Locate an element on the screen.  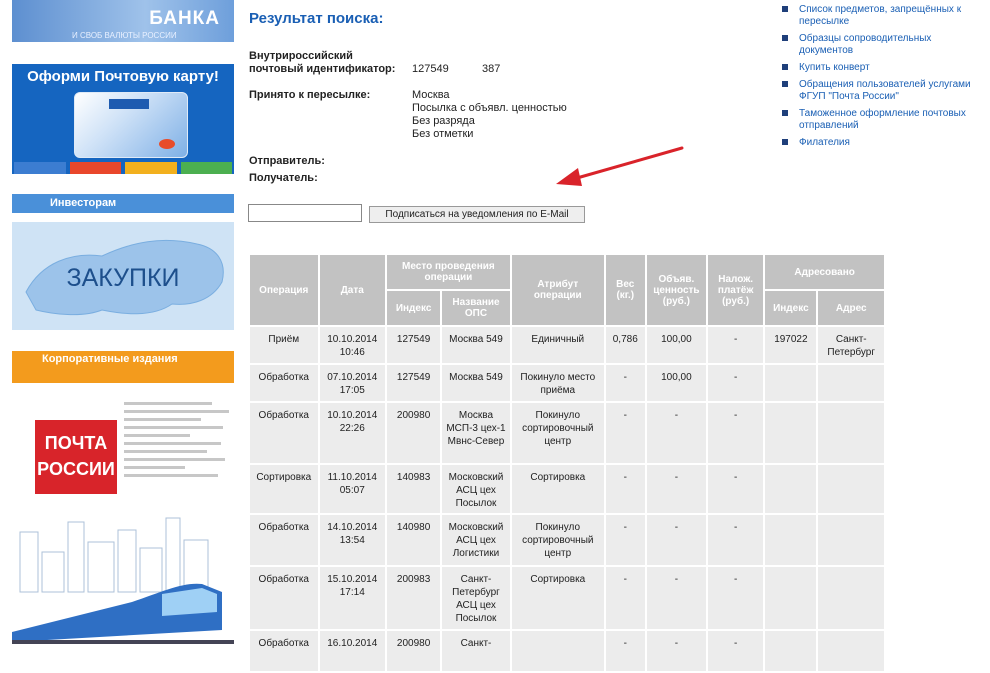
sender-label: Отправитель: is located at coordinates (287, 161).